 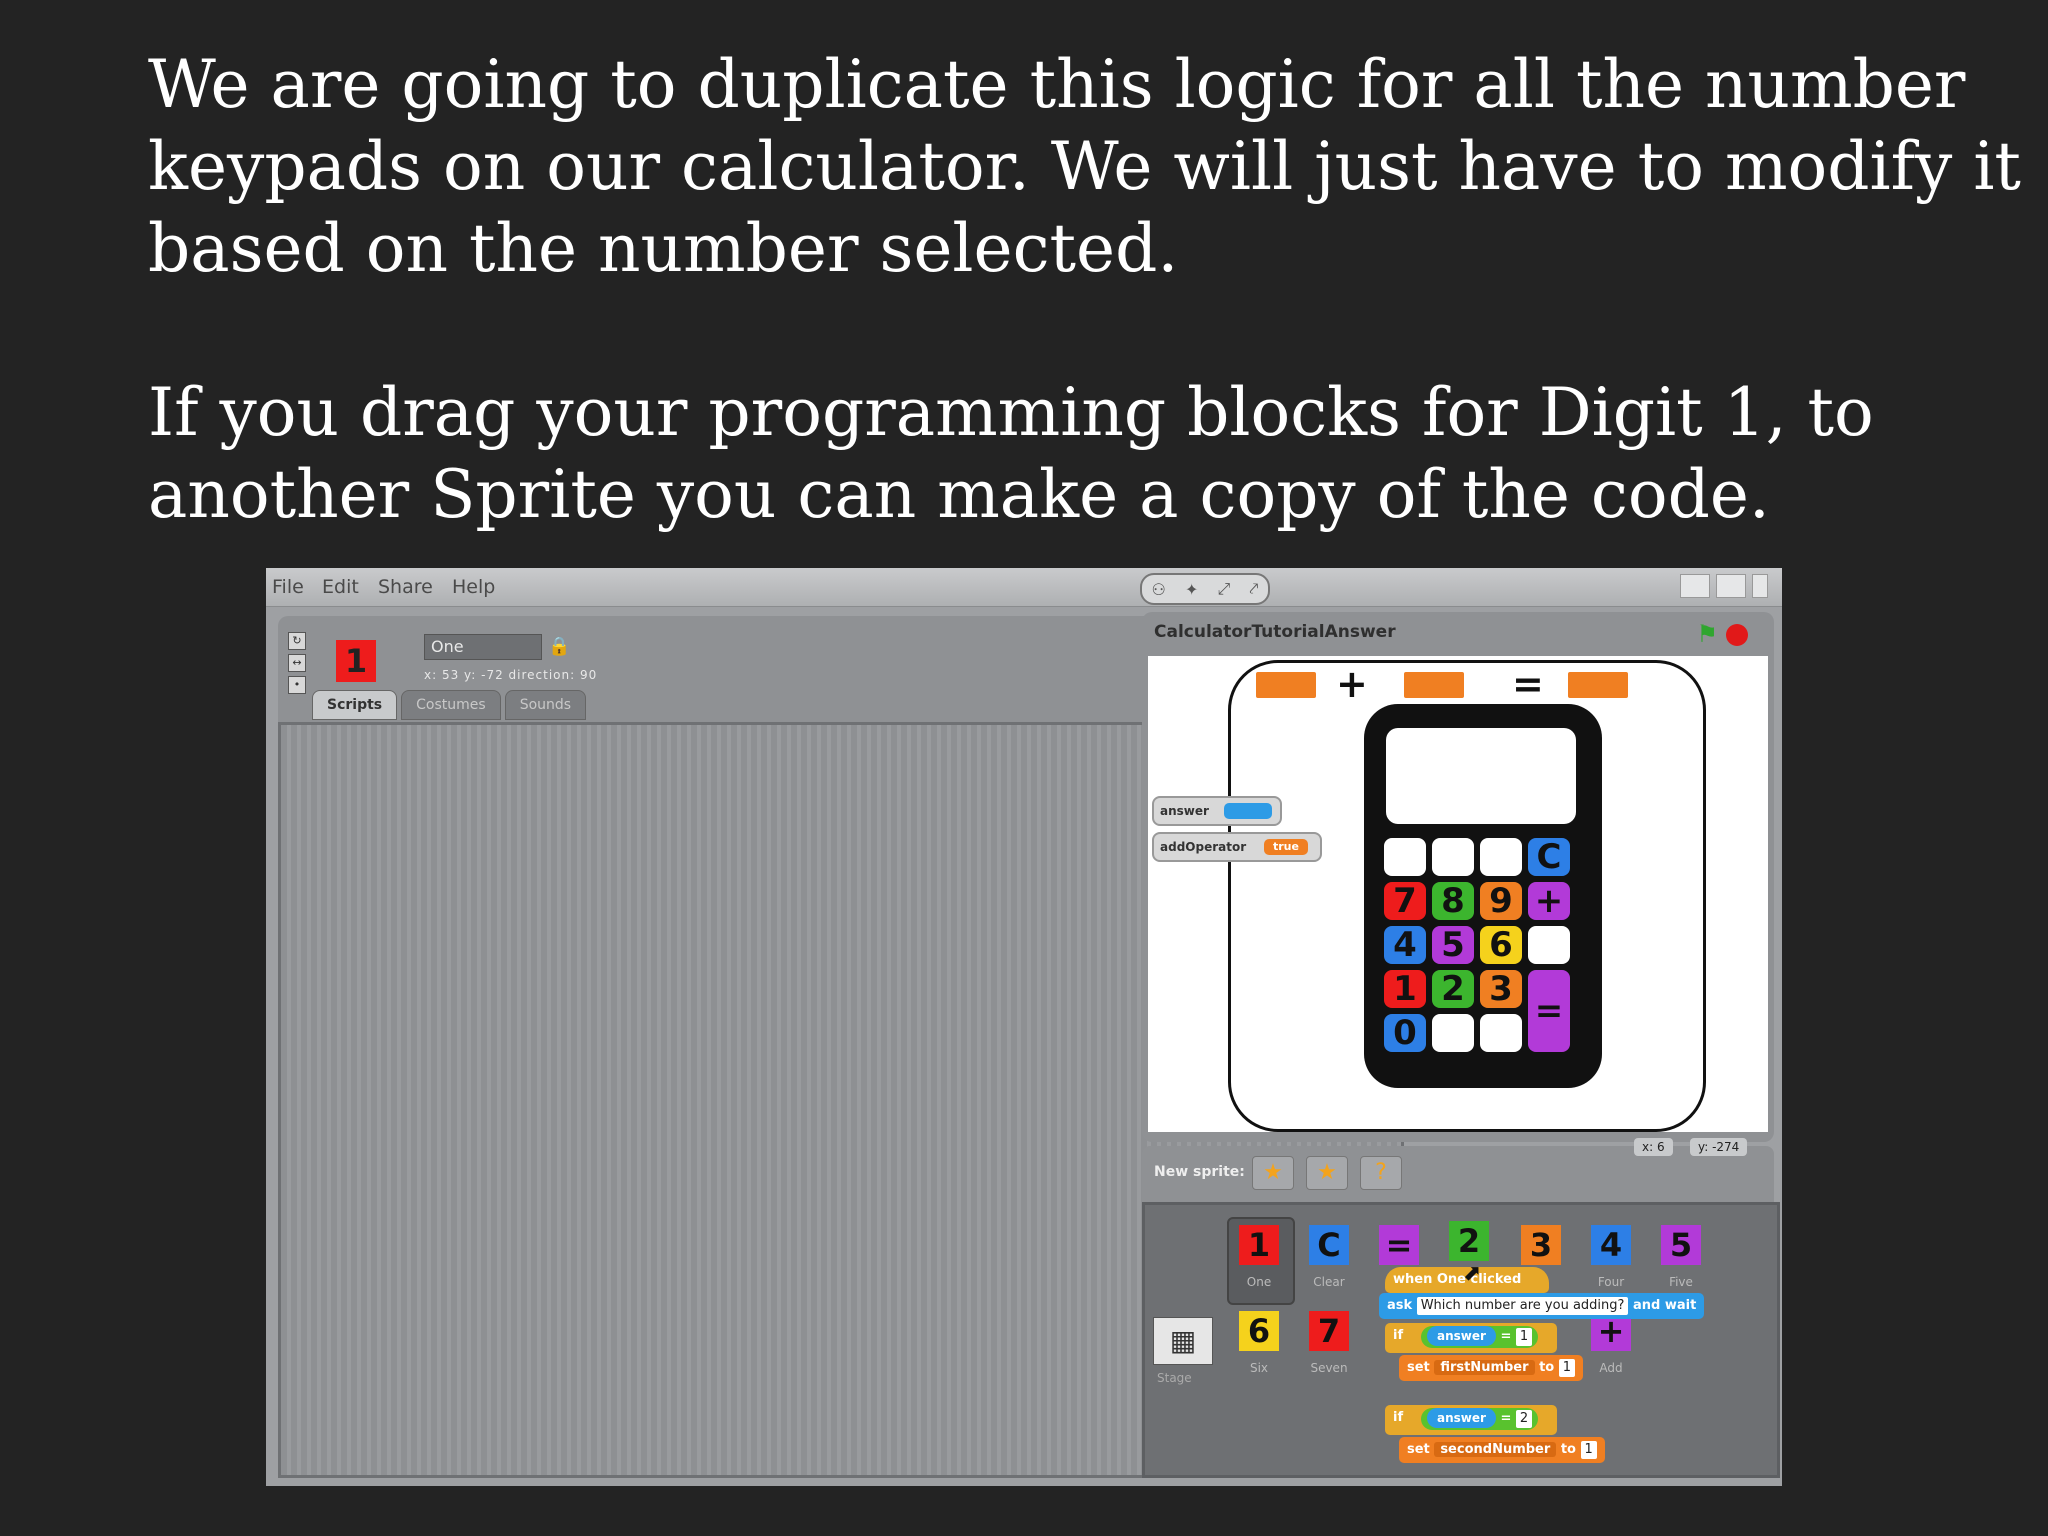 I want to click on normal-stage-icon, so click(x=1731, y=586).